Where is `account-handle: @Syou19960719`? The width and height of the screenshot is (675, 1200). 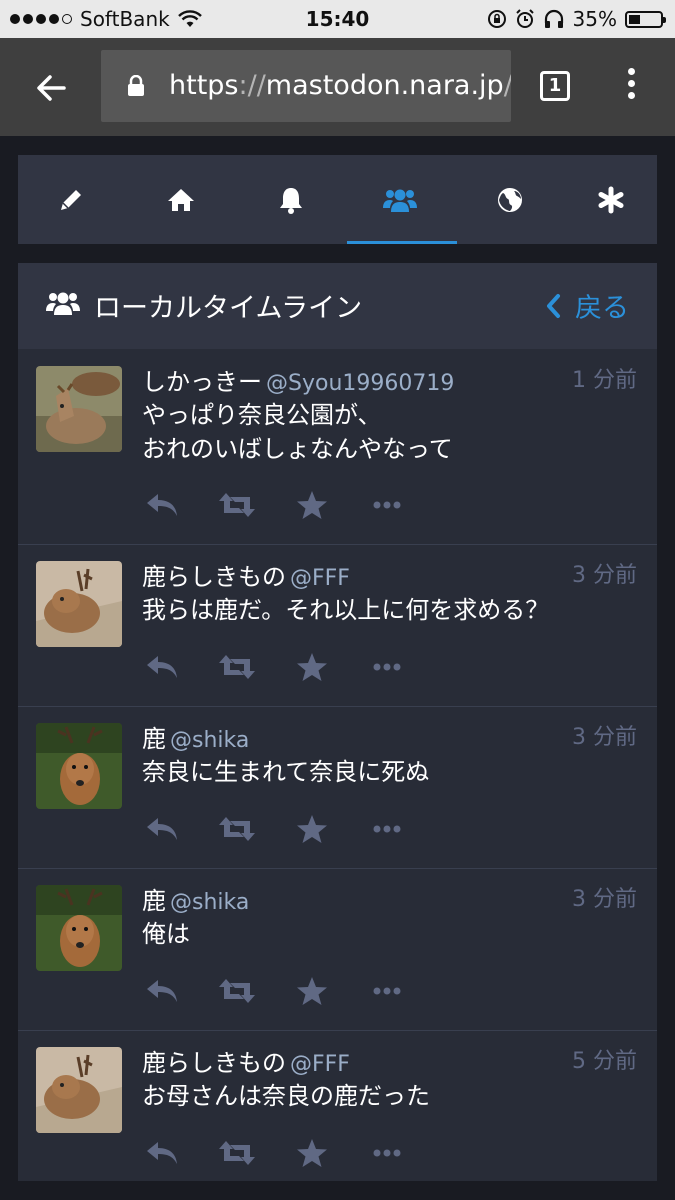
account-handle: @Syou19960719 is located at coordinates (360, 383).